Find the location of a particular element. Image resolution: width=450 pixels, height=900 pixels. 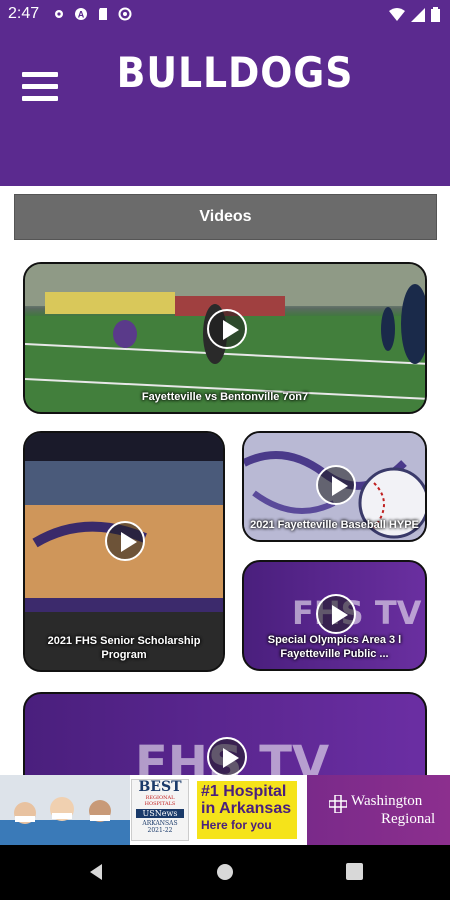

system-icons is located at coordinates (414, 14).